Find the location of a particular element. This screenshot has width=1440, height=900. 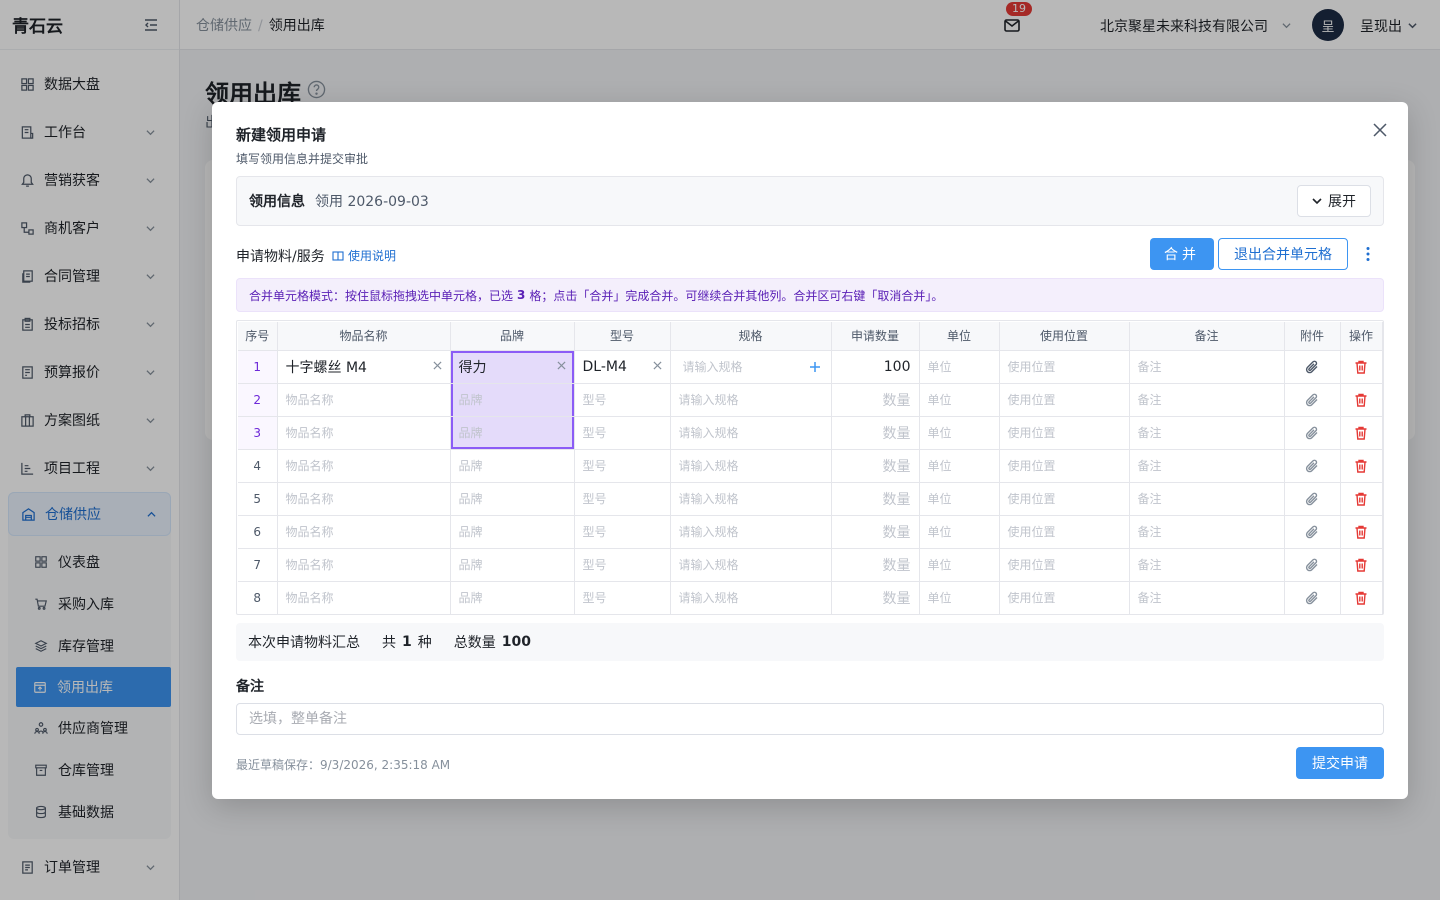

item-name-cell: 十字螺丝 M4 is located at coordinates (364, 367).